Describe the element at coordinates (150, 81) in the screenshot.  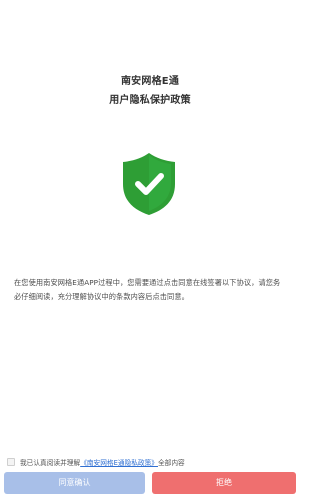
I see `app-title: 南安网格E通` at that location.